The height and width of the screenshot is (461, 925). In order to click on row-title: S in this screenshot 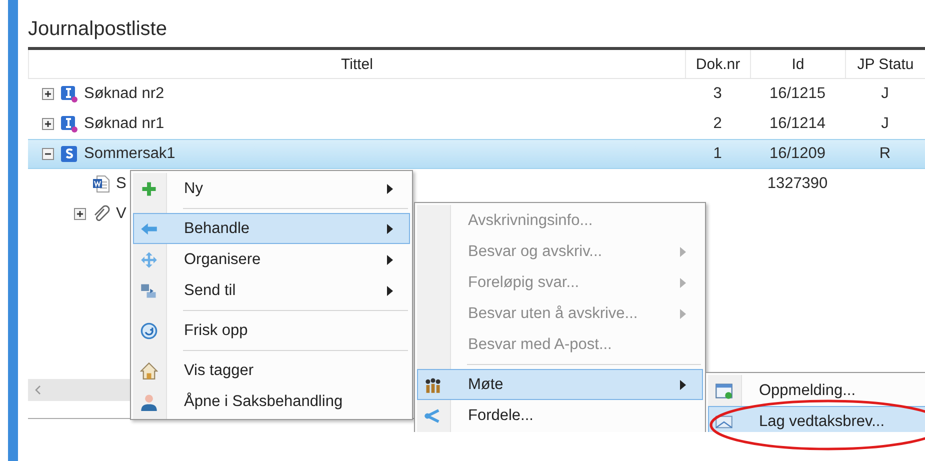, I will do `click(121, 184)`.